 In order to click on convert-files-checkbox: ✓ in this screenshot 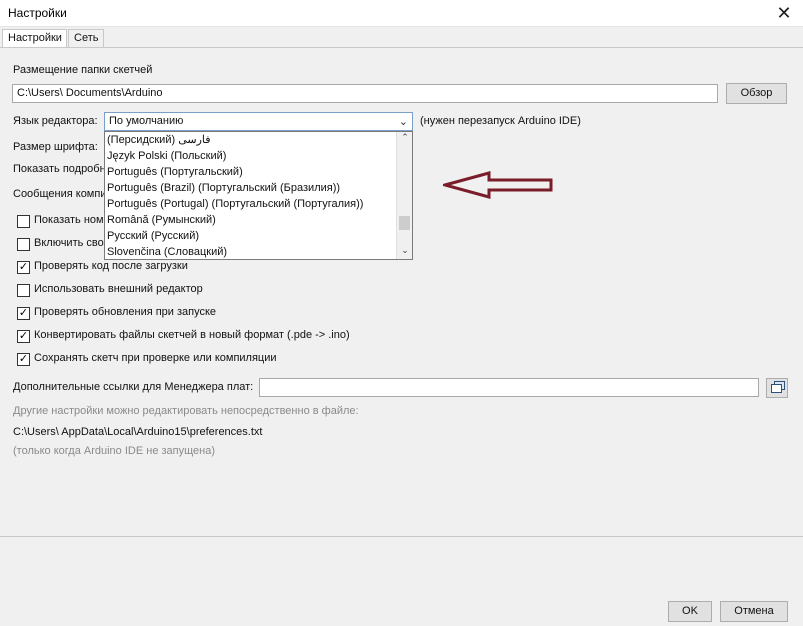, I will do `click(23, 336)`.